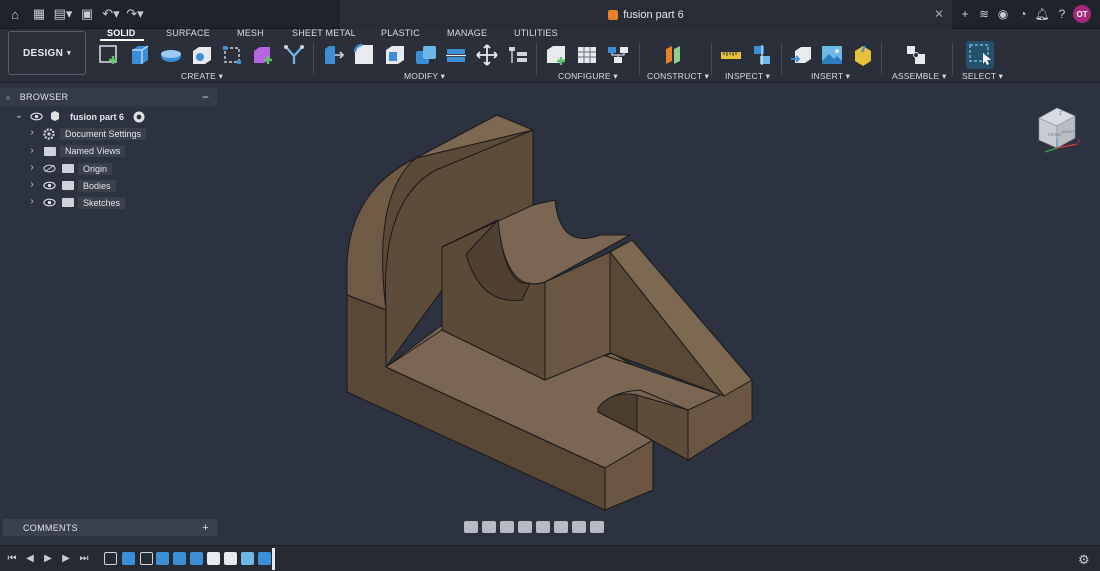  Describe the element at coordinates (830, 76) in the screenshot. I see `insert-group-label: INSERT ▾` at that location.